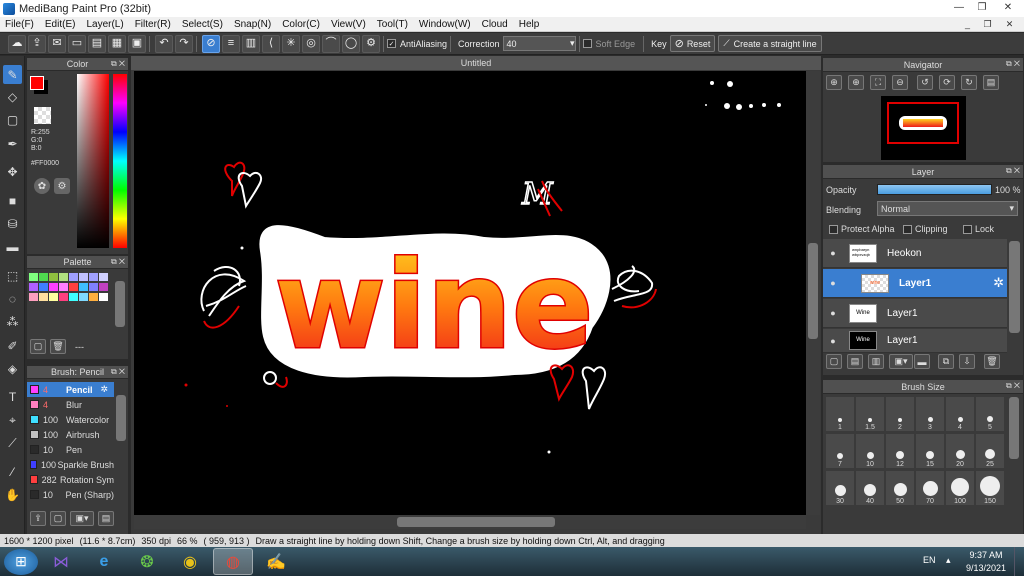  Describe the element at coordinates (1014, 287) in the screenshot. I see `layer-scrollbar` at that location.